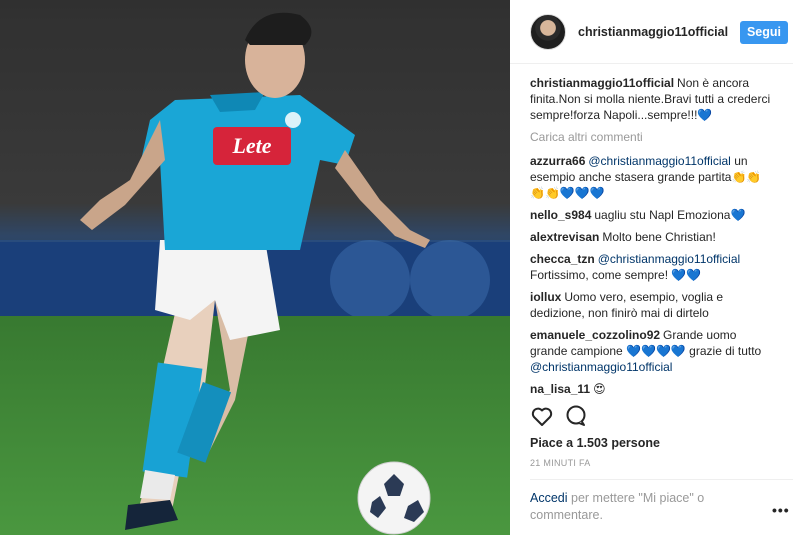  Describe the element at coordinates (661, 479) in the screenshot. I see `divider` at that location.